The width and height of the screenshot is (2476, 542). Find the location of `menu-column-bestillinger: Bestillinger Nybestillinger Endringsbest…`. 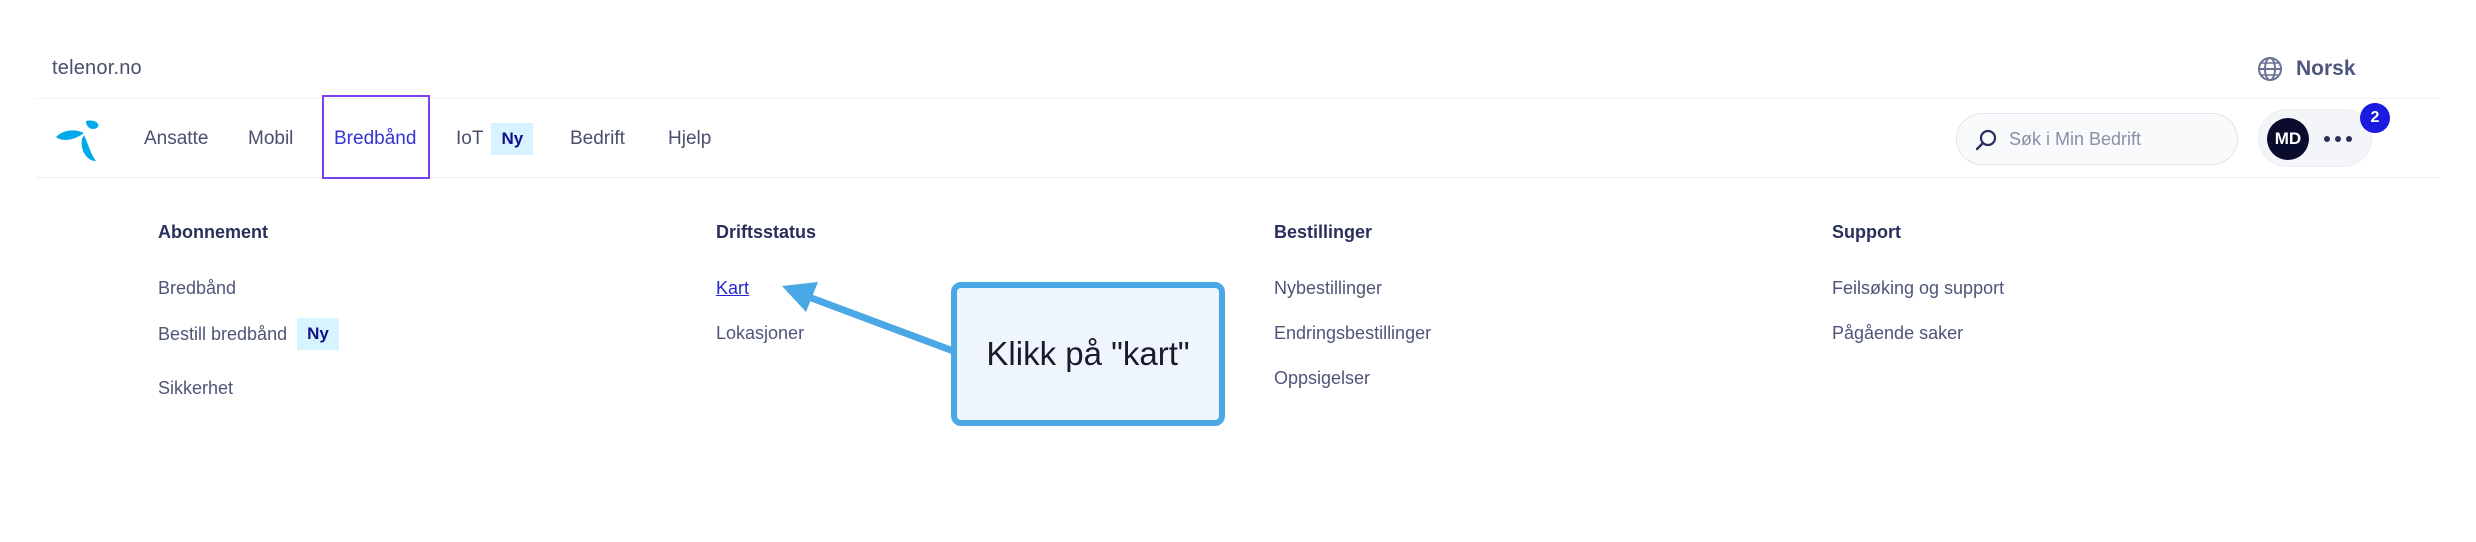

menu-column-bestillinger: Bestillinger Nybestillinger Endringsbest… is located at coordinates (1352, 305).